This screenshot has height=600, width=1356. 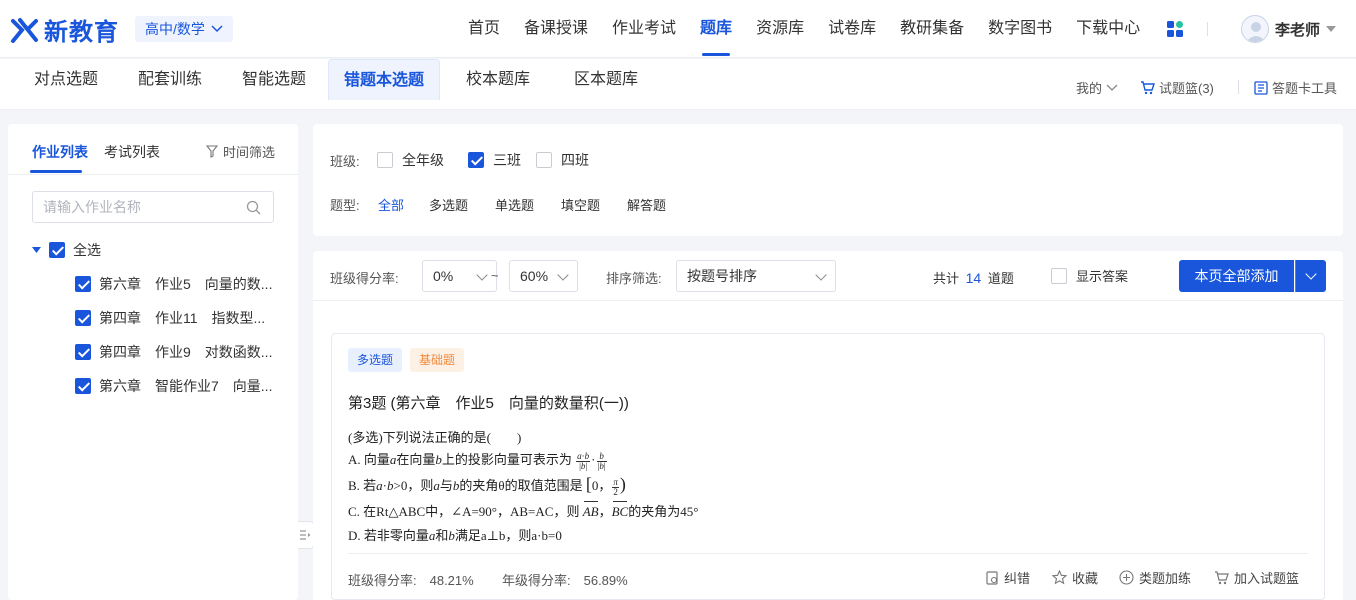 I want to click on class-option: 四班, so click(x=562, y=160).